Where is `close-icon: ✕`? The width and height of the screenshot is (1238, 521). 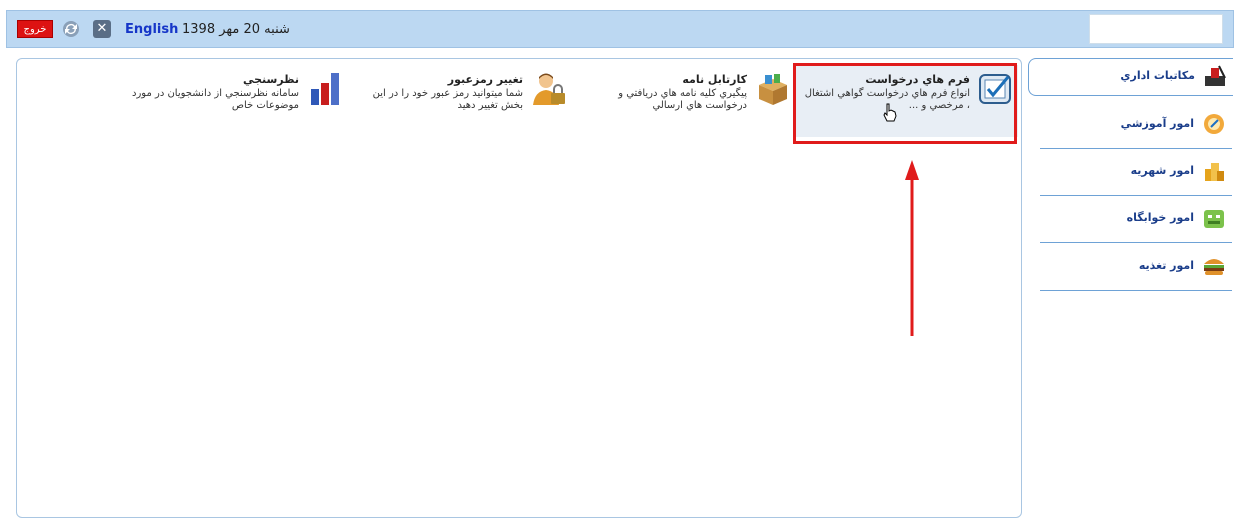 close-icon: ✕ is located at coordinates (102, 29).